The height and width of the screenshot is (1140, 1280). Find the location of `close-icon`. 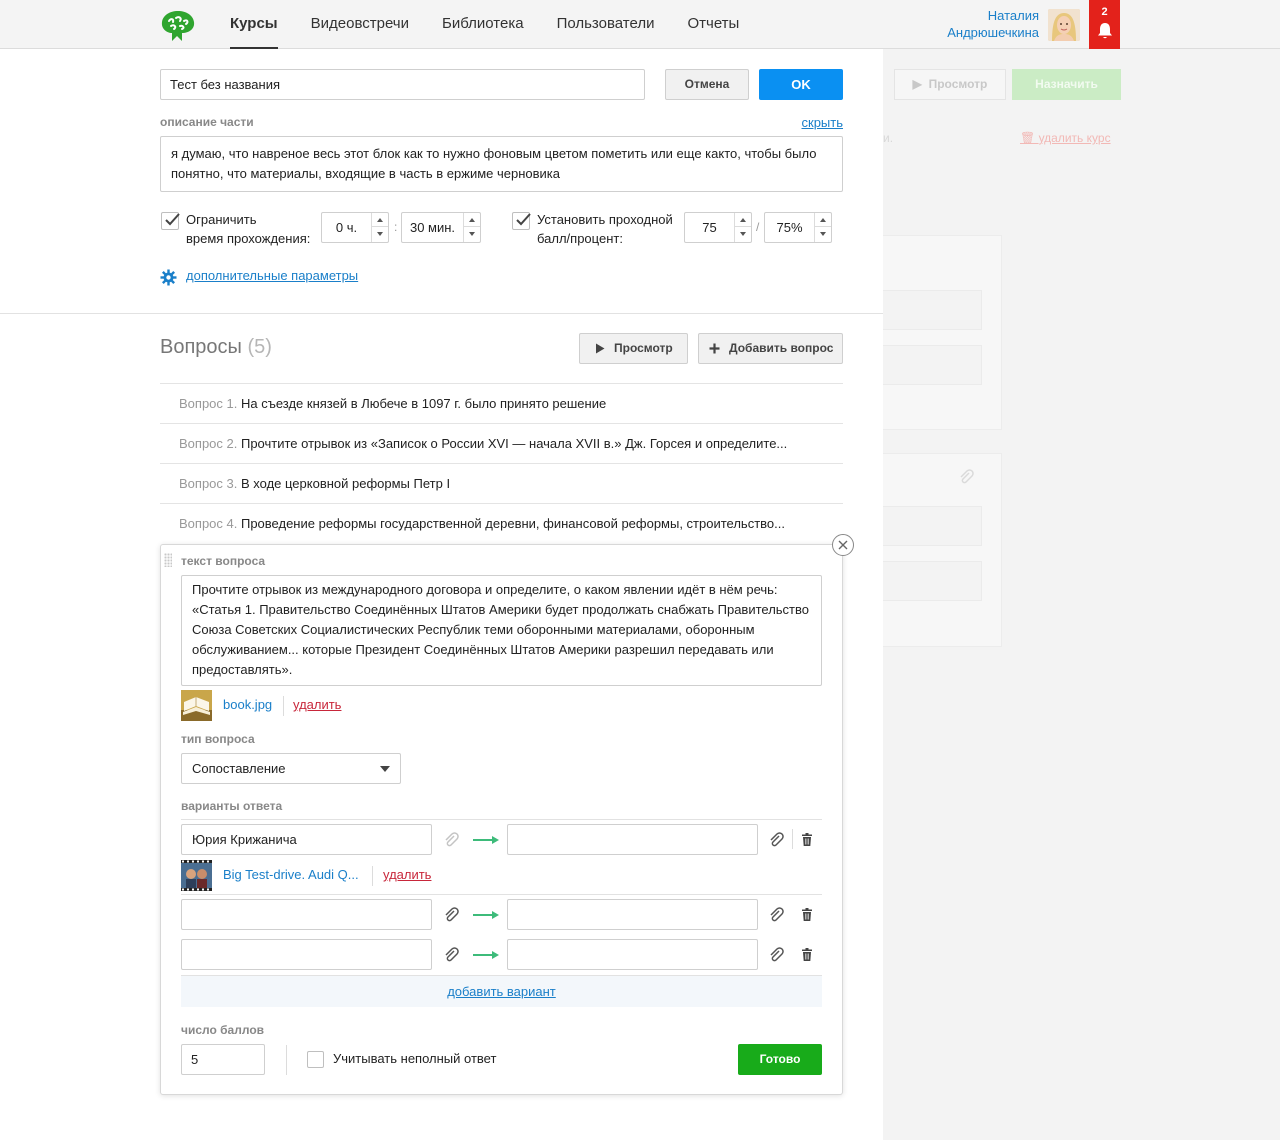

close-icon is located at coordinates (843, 545).